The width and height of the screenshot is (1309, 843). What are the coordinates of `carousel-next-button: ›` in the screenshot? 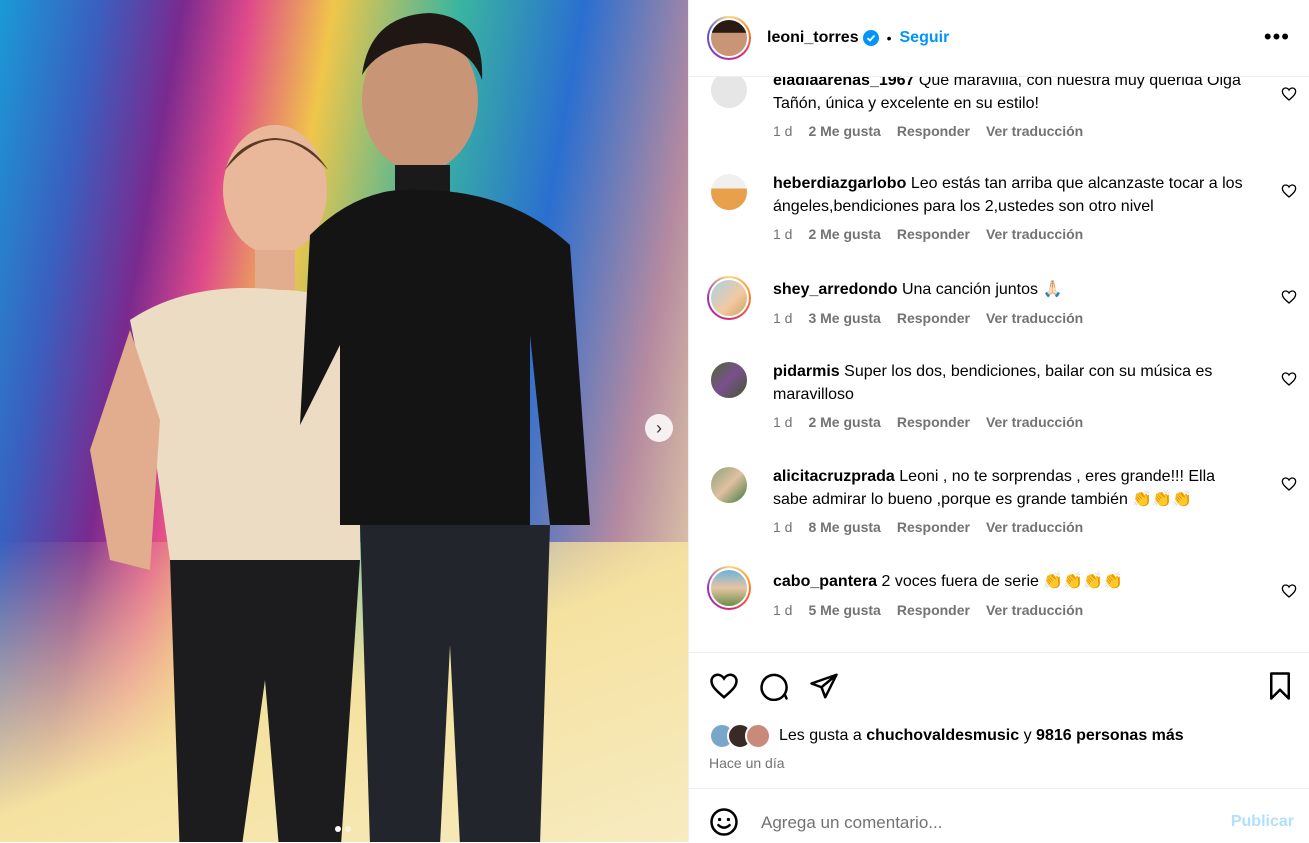 It's located at (659, 428).